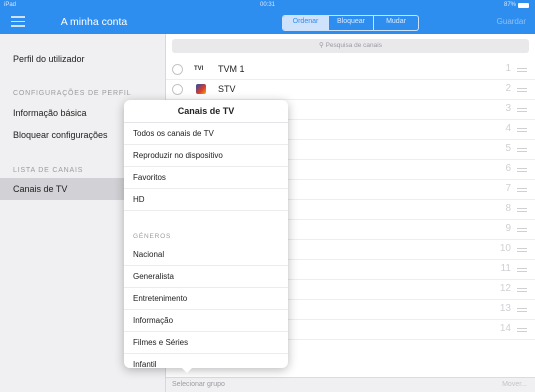 This screenshot has height=392, width=535. I want to click on sidebar-item-profile: Perfil do utilizador, so click(83, 59).